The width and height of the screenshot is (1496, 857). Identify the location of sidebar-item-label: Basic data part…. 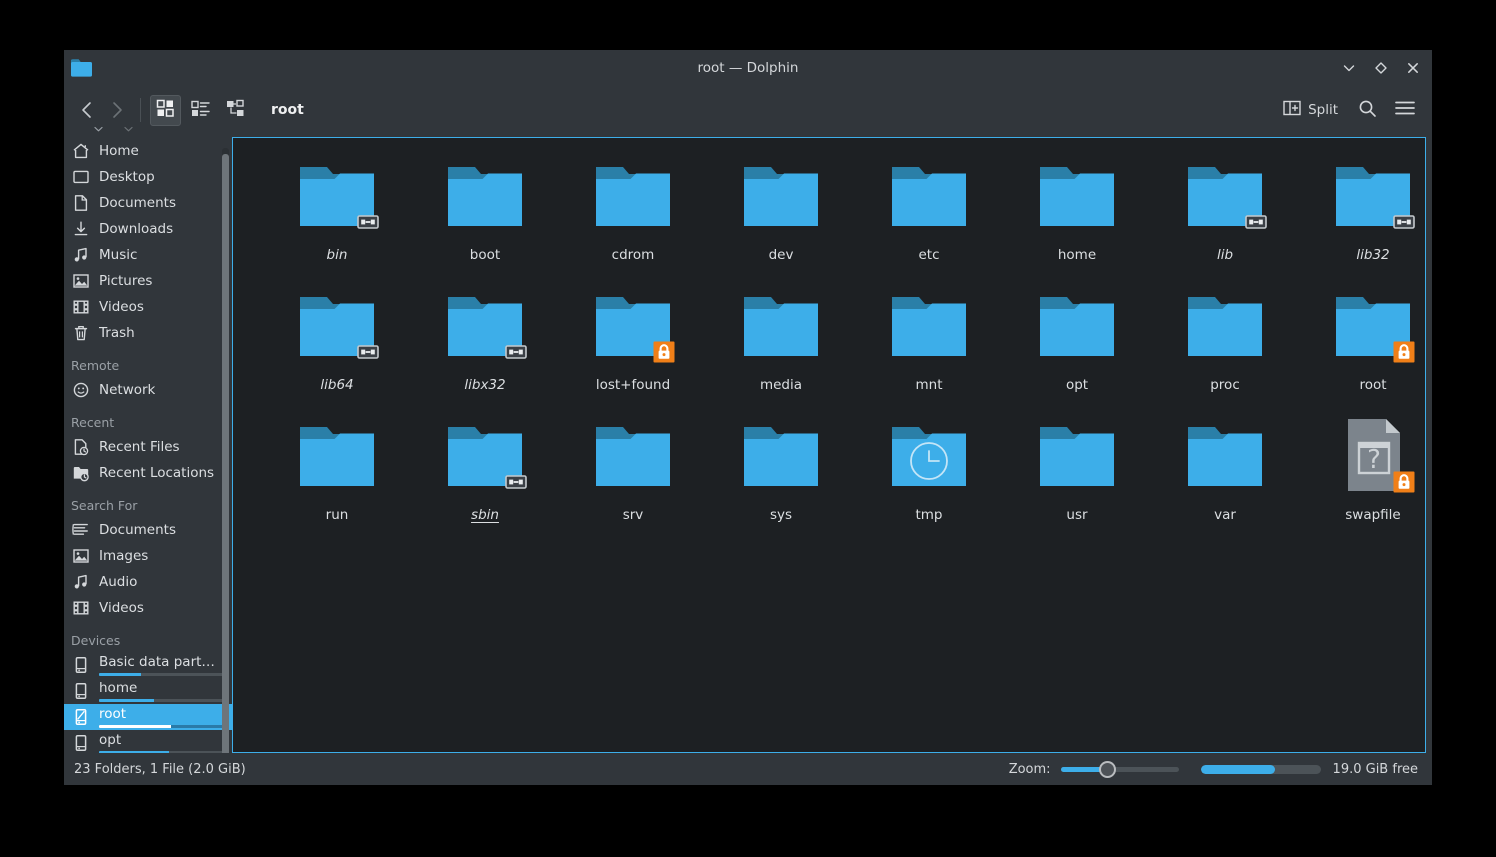
(157, 662).